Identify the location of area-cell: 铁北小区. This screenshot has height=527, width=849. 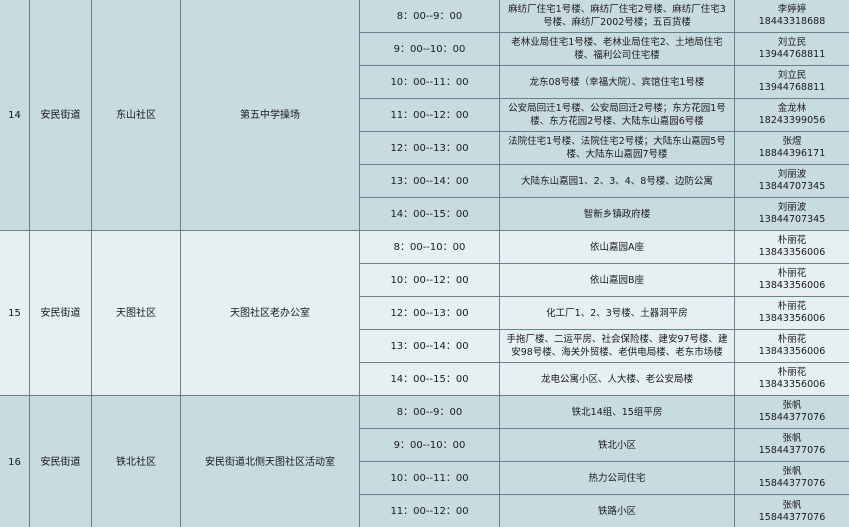
(617, 445).